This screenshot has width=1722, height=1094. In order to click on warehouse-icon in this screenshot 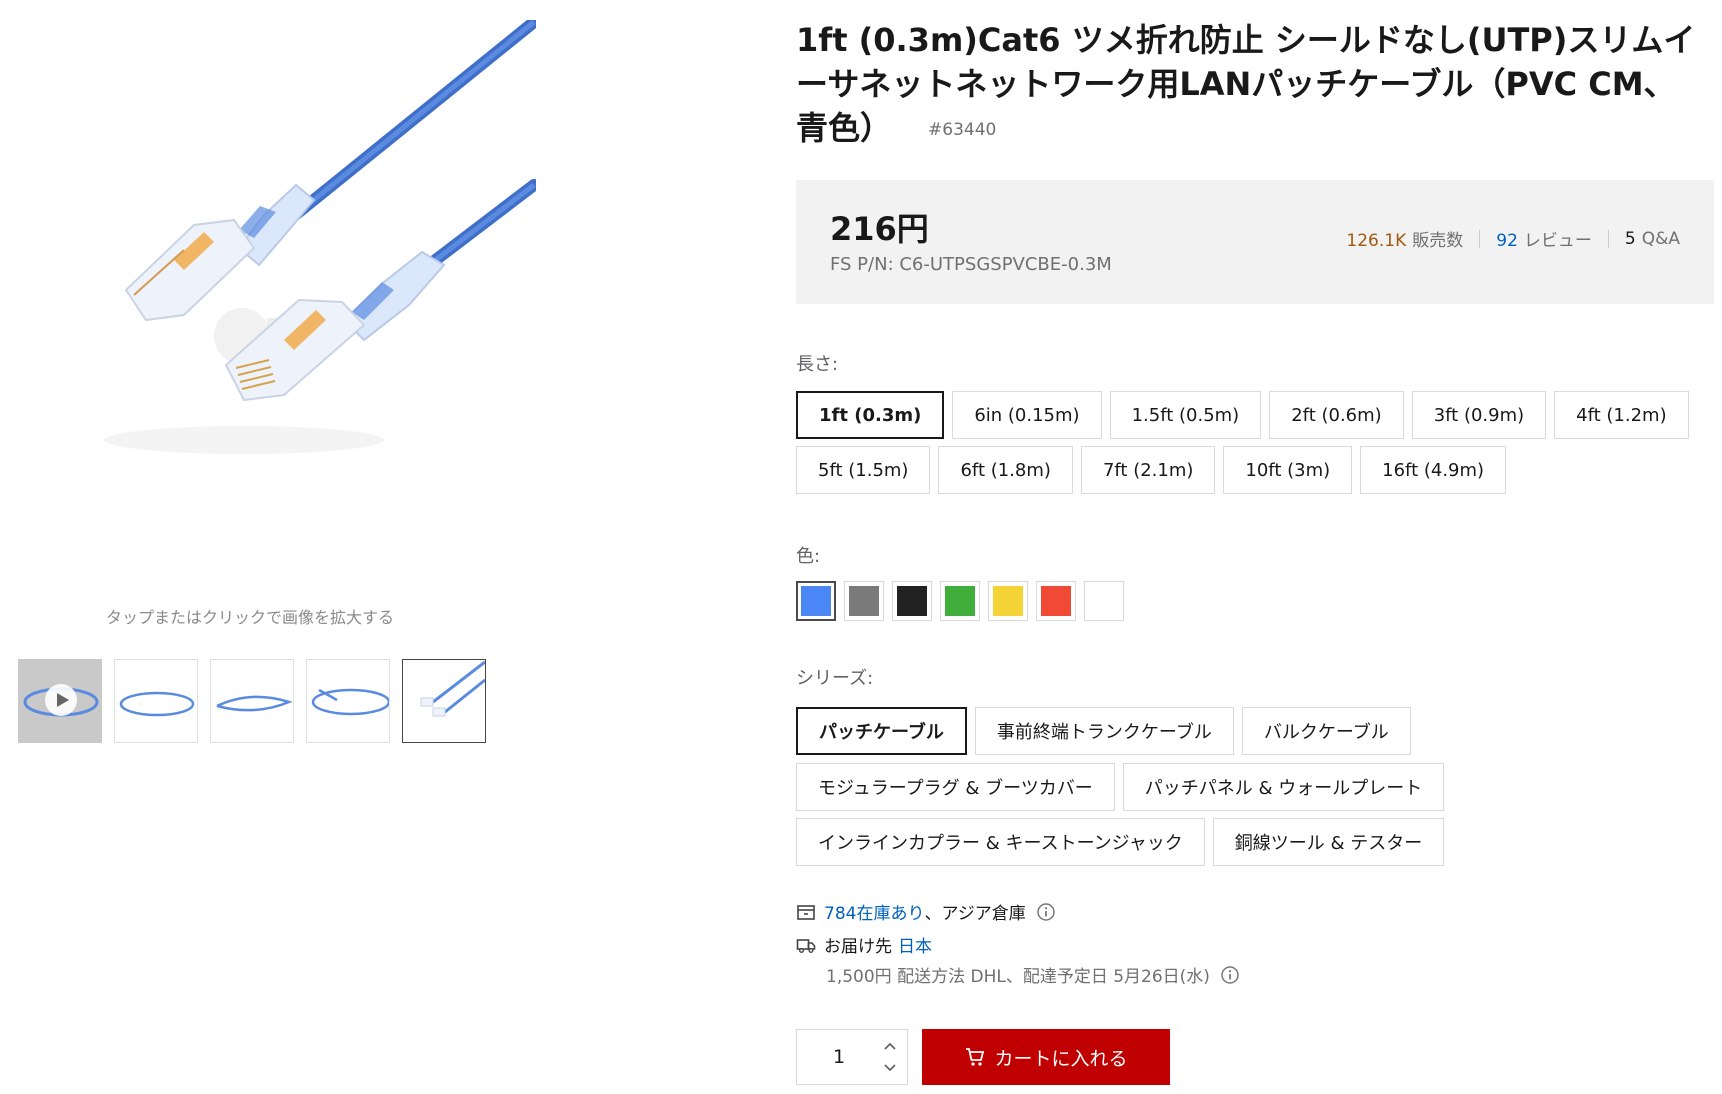, I will do `click(806, 912)`.